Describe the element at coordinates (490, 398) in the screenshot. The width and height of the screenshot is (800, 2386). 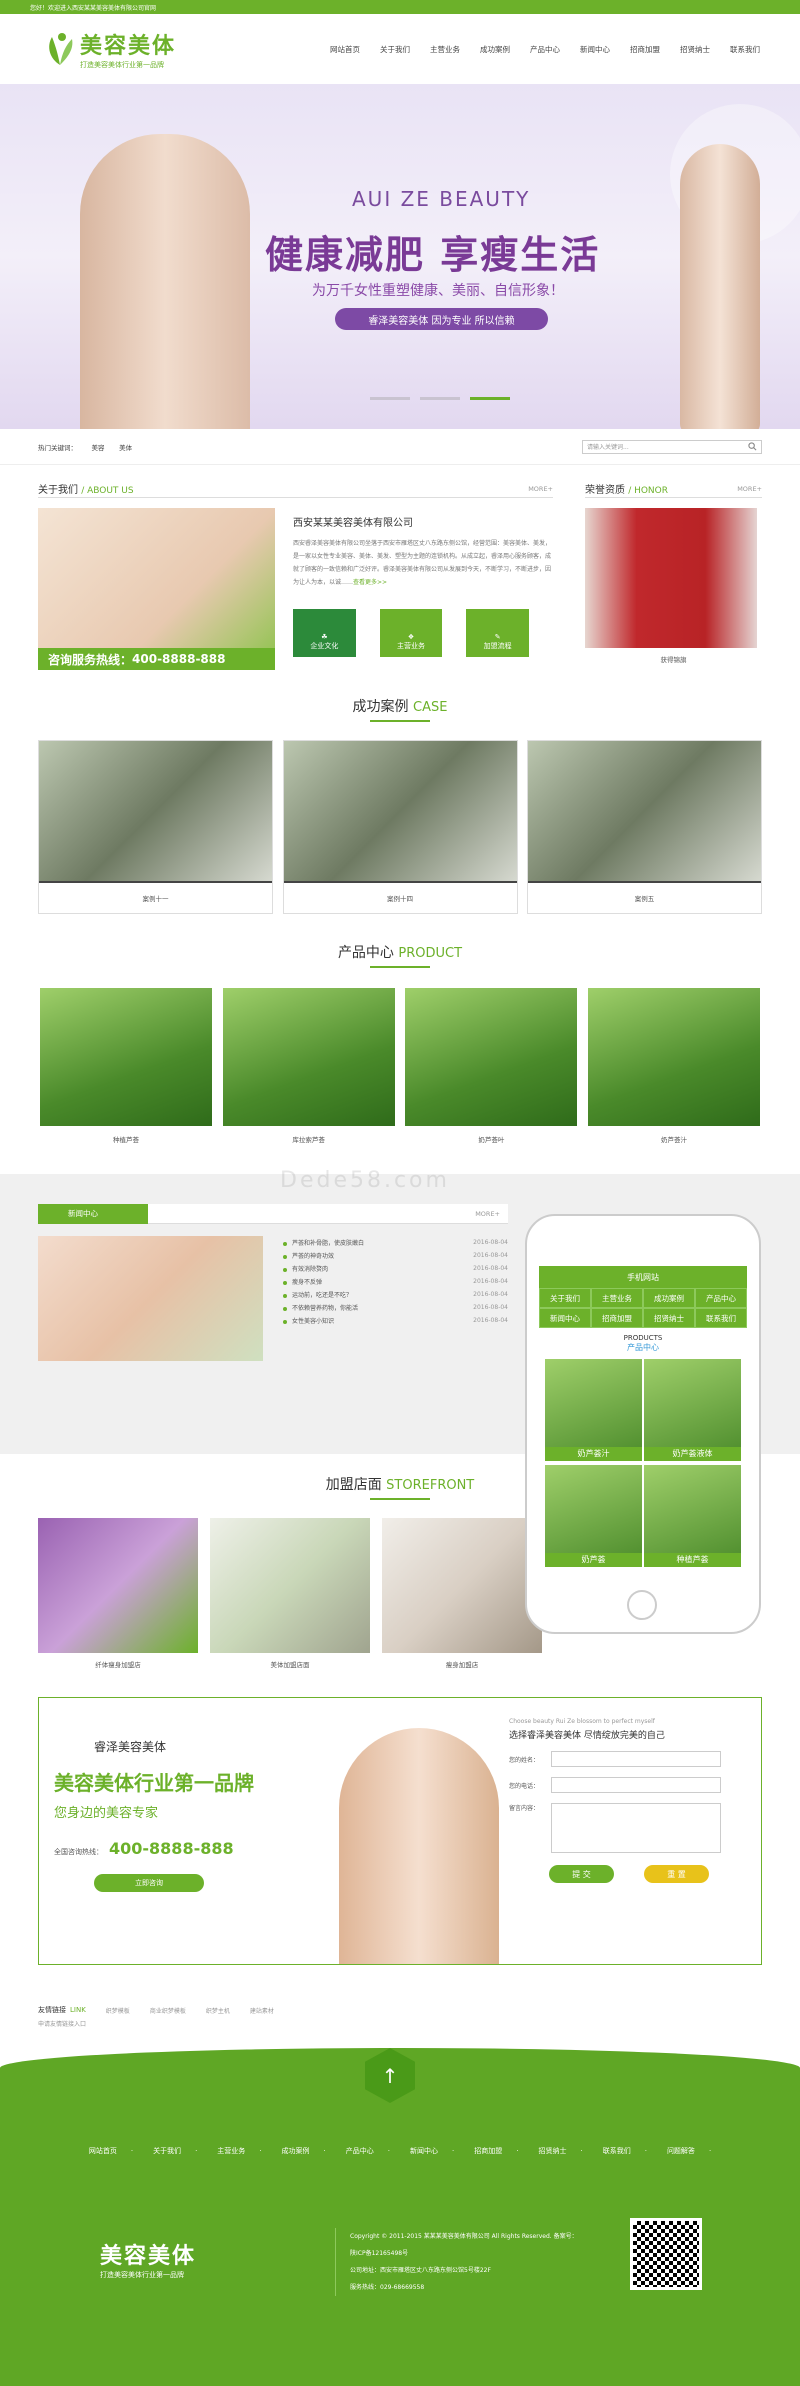
I see `slider-dot-active` at that location.